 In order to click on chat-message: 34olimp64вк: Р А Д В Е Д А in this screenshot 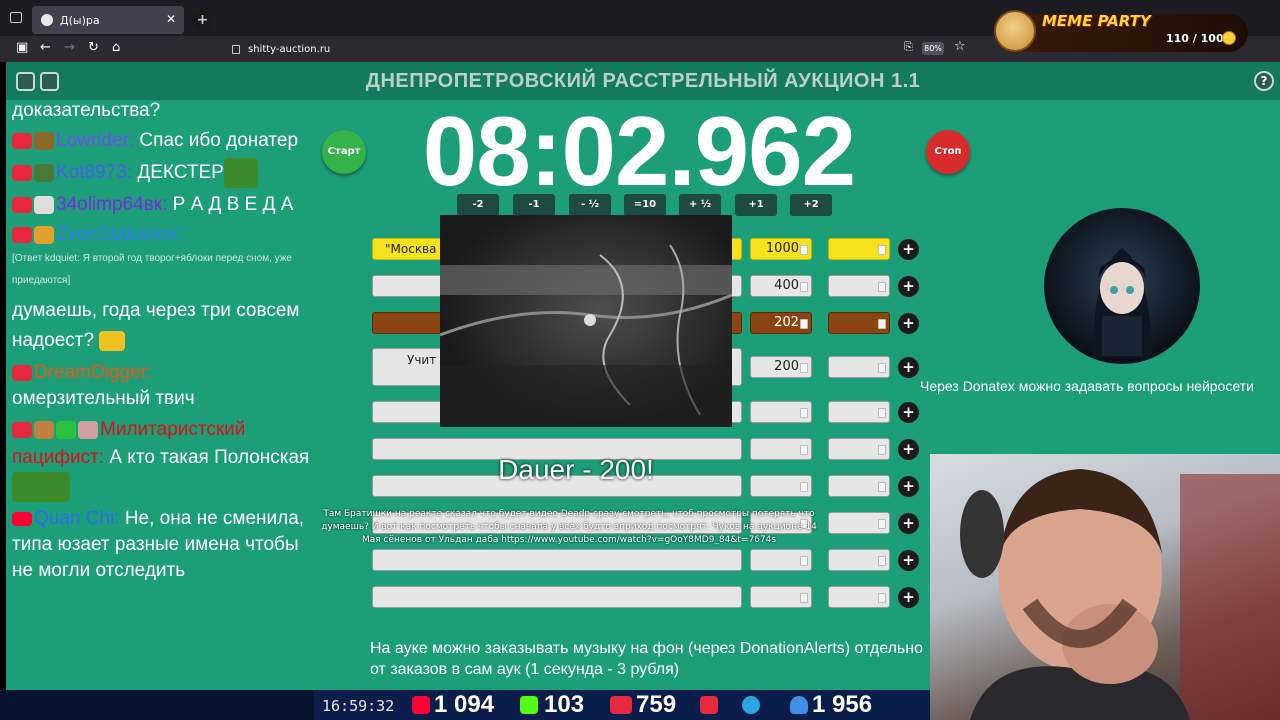, I will do `click(162, 205)`.